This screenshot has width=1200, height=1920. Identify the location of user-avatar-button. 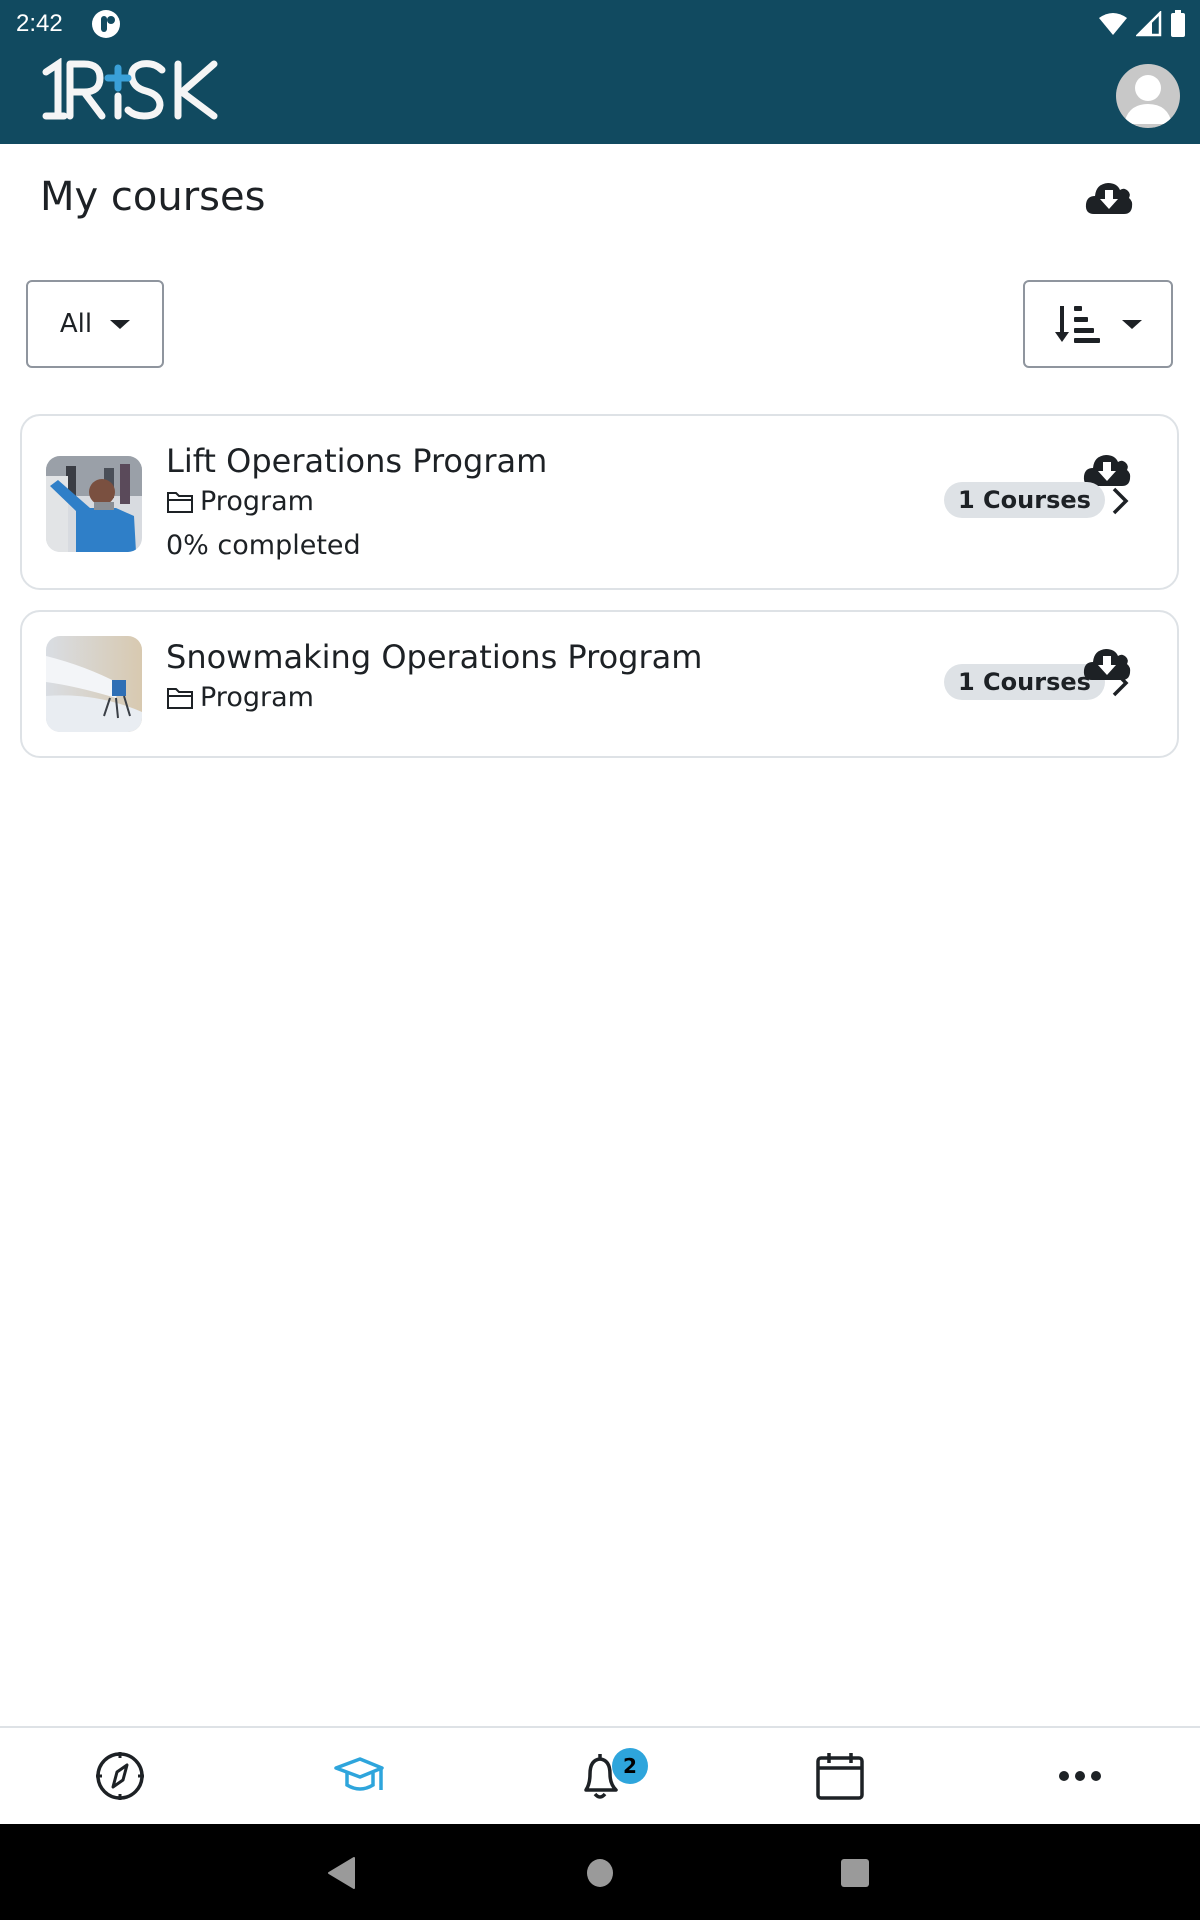
(1148, 96).